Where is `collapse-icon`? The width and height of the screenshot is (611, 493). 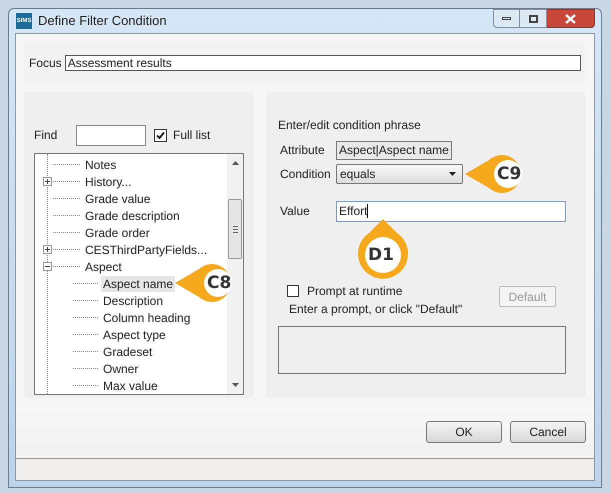
collapse-icon is located at coordinates (47, 266).